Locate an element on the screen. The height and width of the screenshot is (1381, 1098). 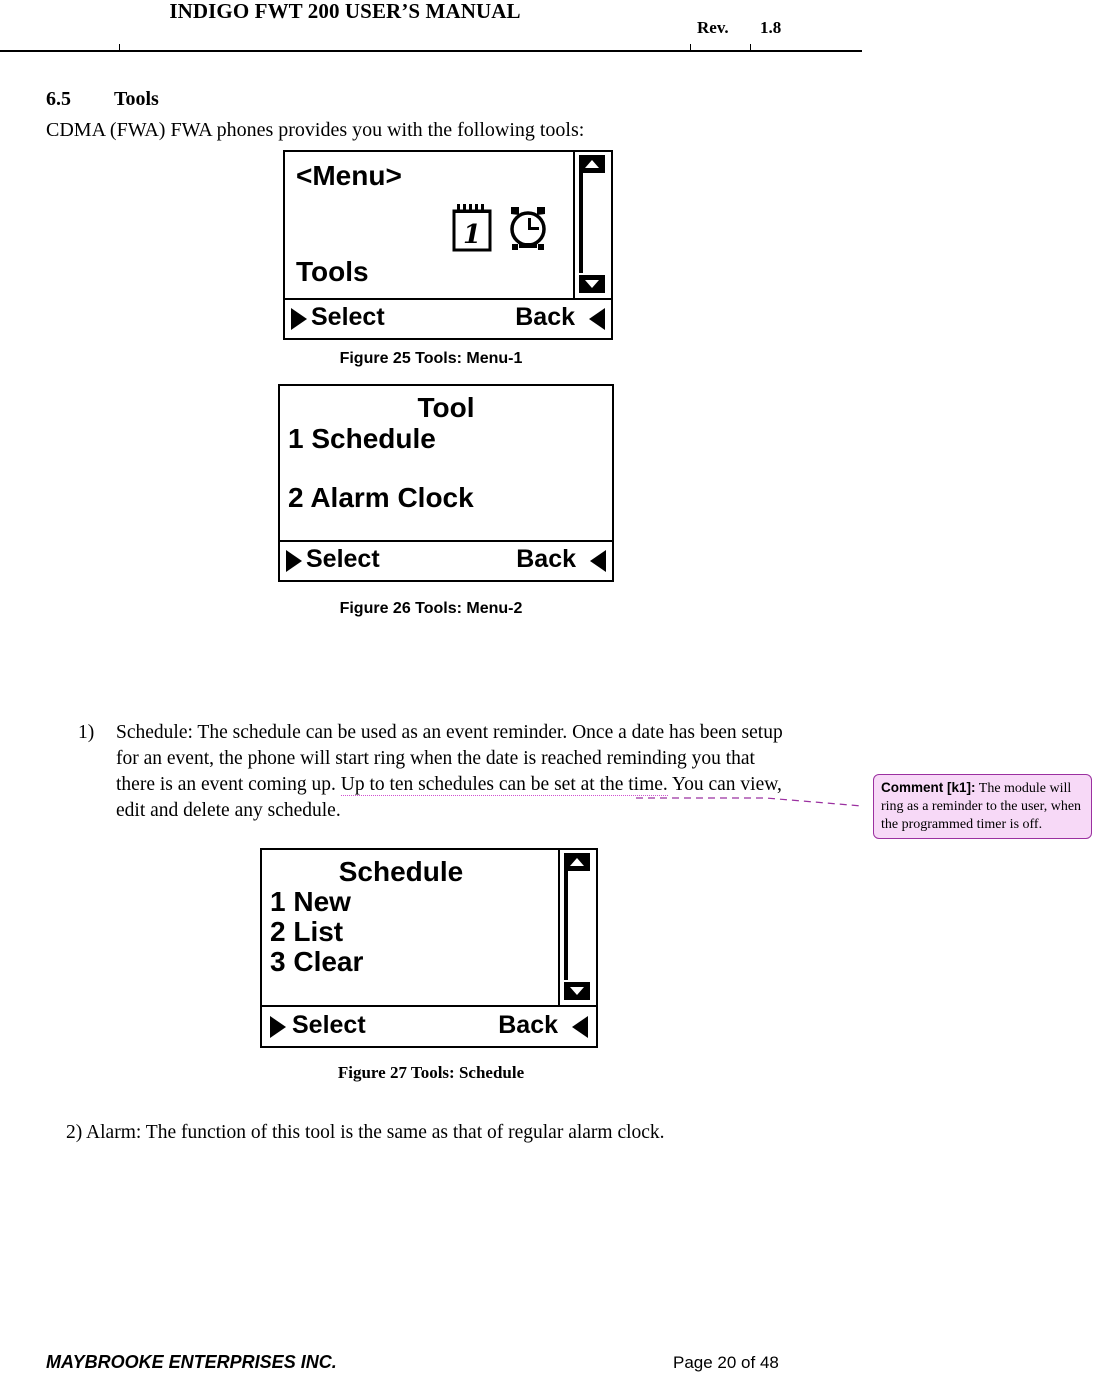
figure-27-menu-item-1: 1 New is located at coordinates (310, 902).